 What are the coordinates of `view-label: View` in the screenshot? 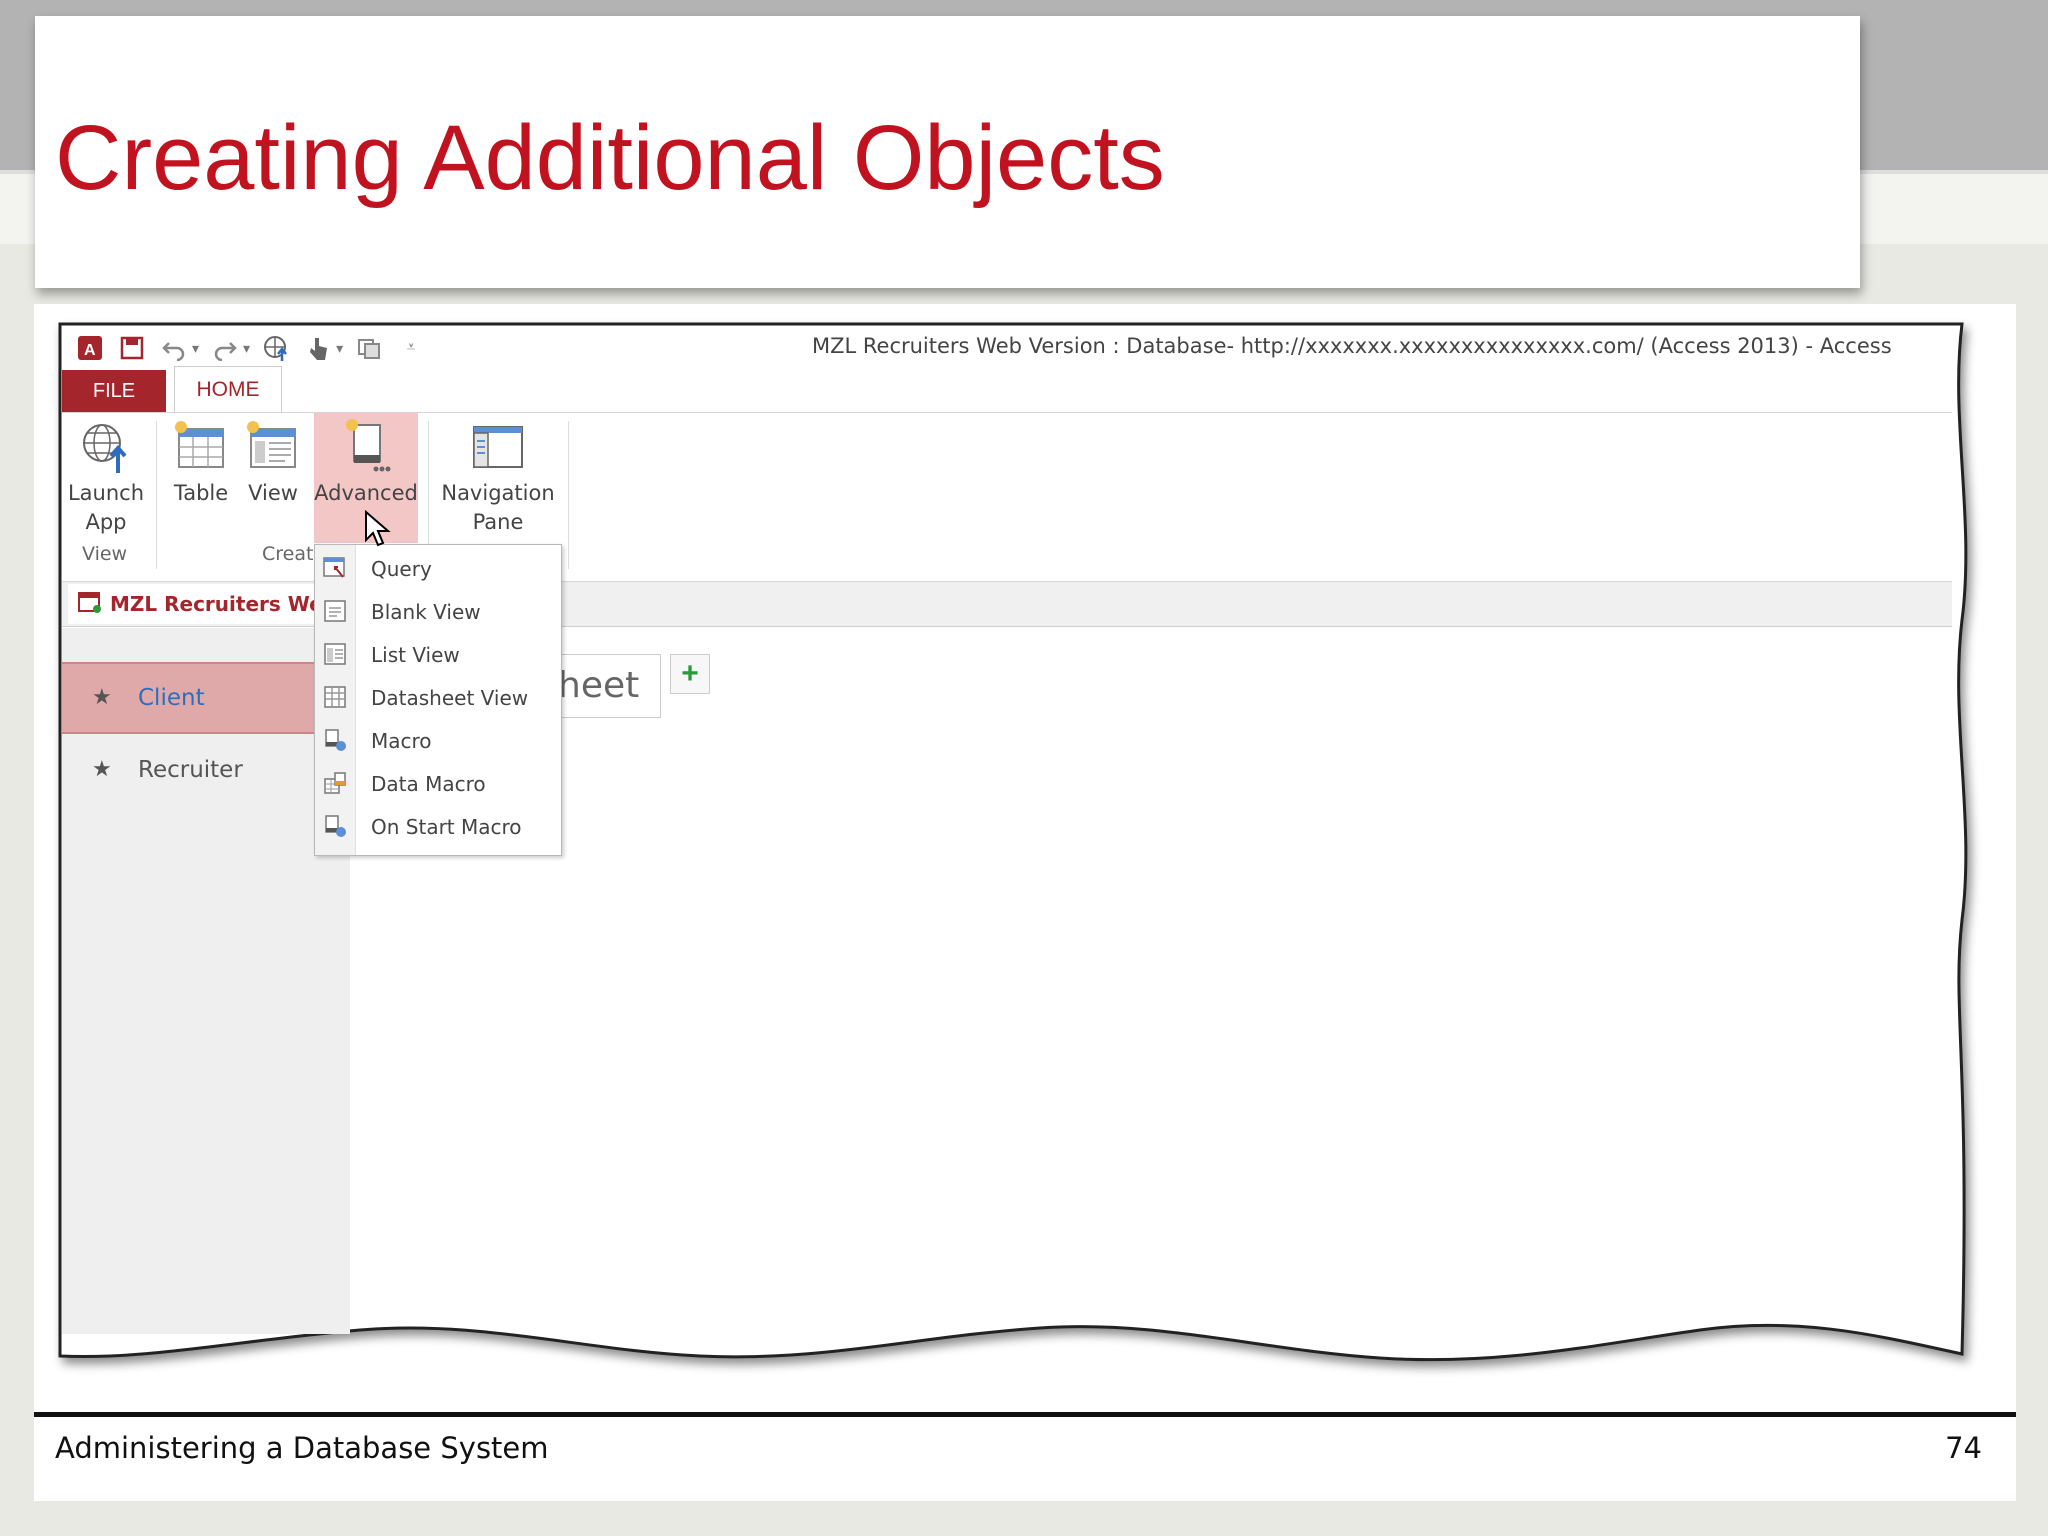 It's located at (273, 493).